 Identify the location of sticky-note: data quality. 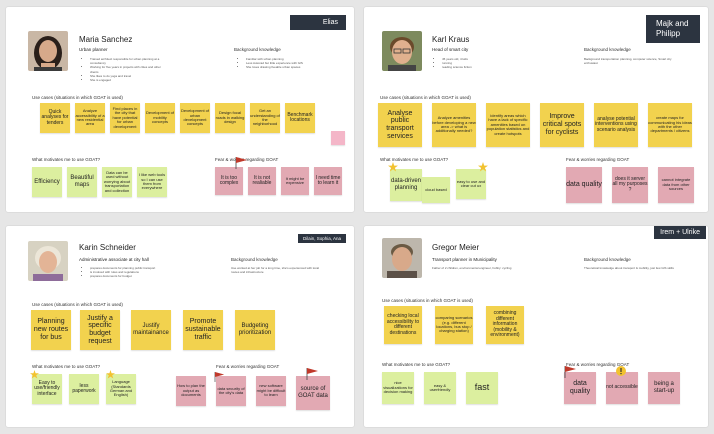
(584, 185).